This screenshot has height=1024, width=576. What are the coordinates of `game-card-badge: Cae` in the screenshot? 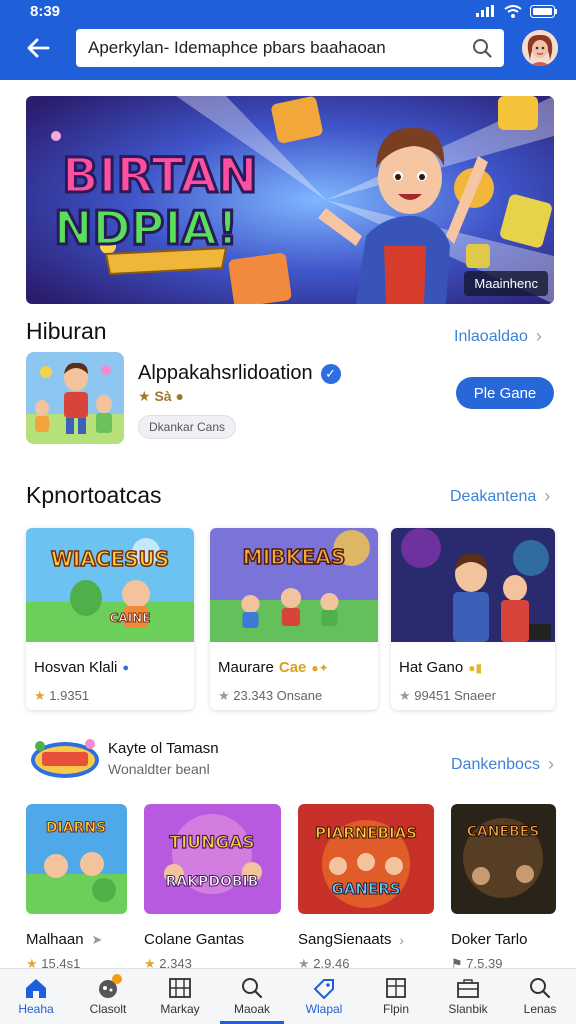 It's located at (292, 667).